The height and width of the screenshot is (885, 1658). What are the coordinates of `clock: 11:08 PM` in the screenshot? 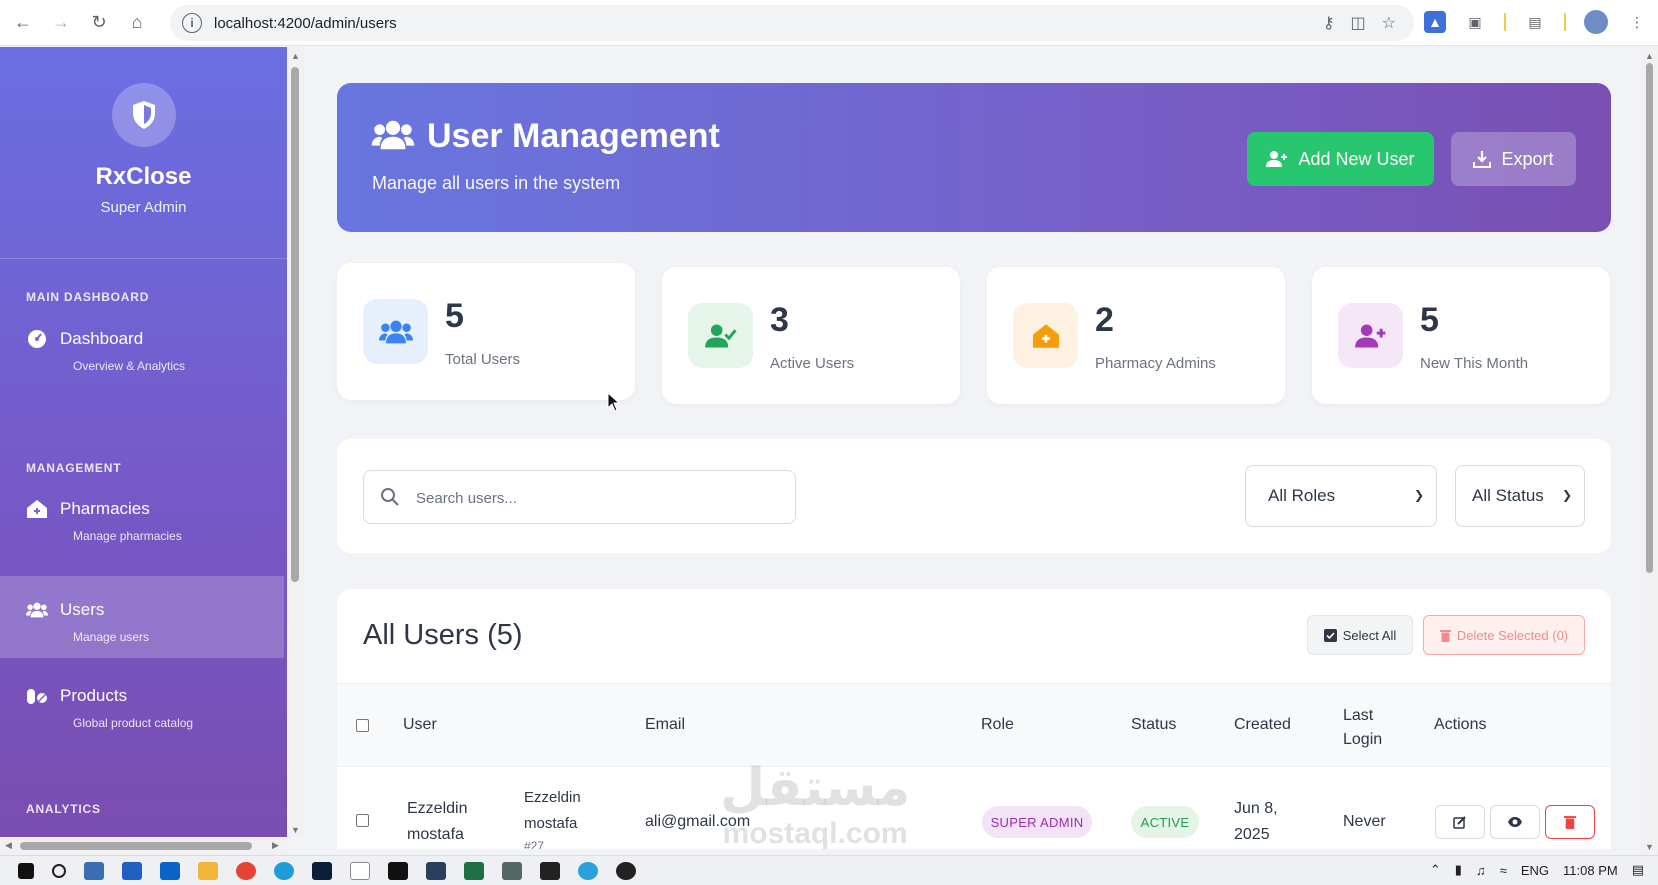 It's located at (1590, 870).